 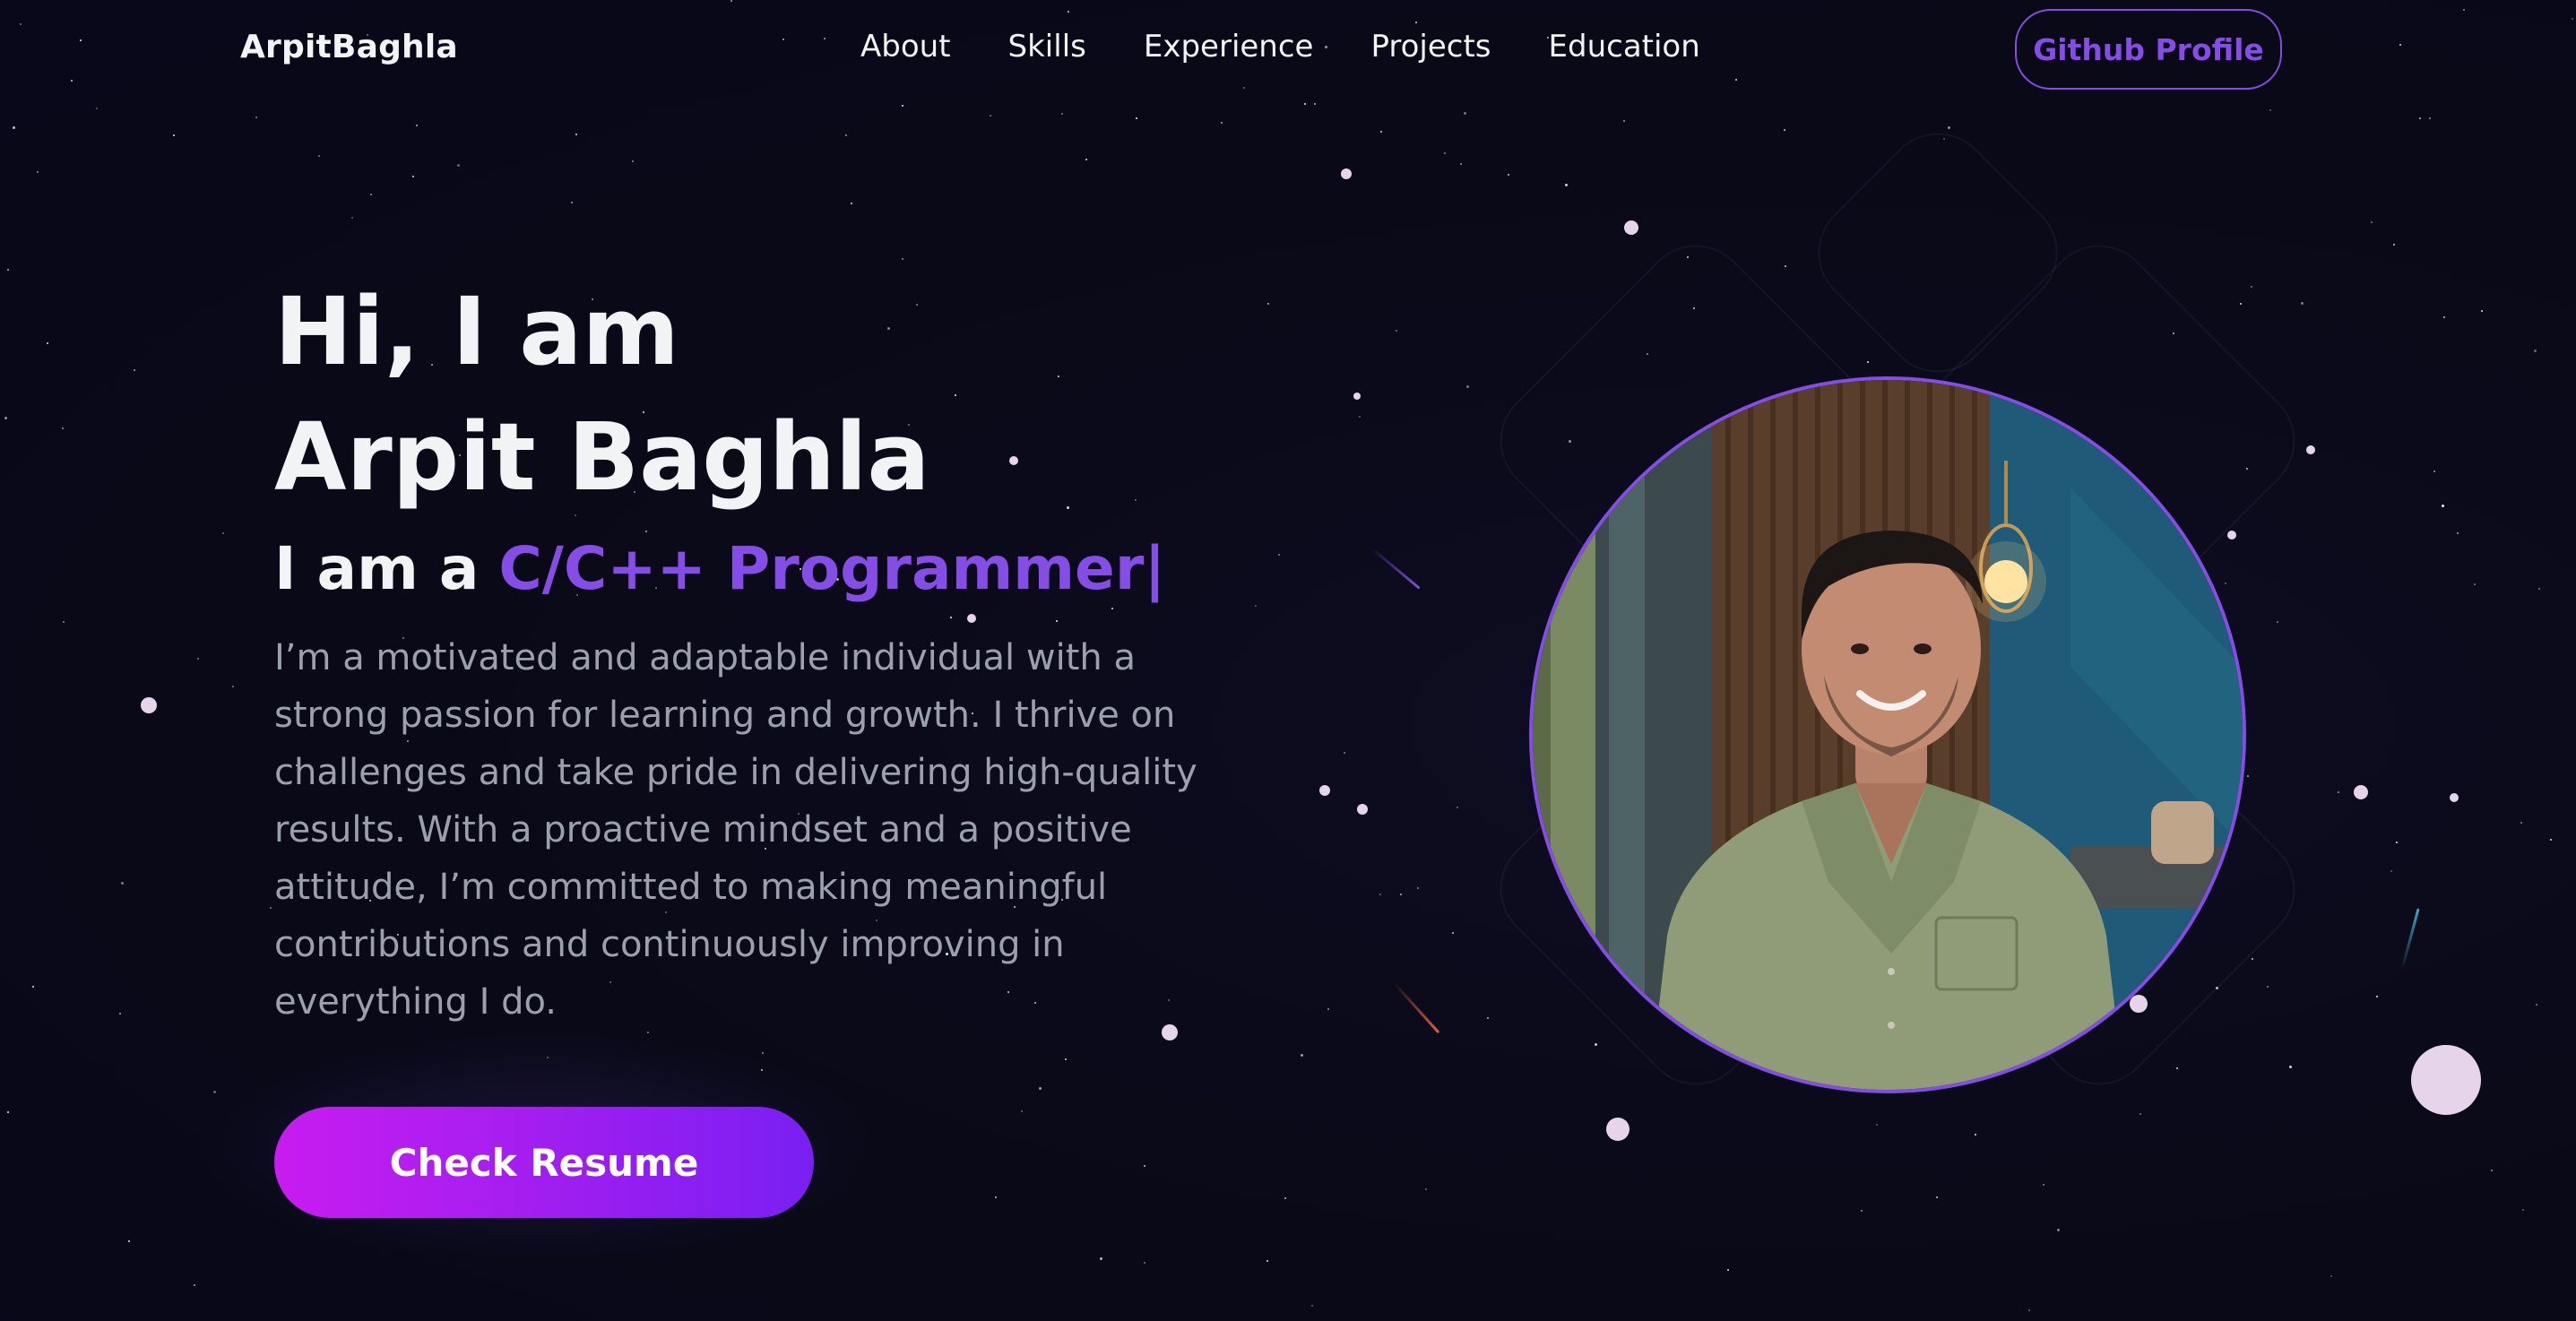 I want to click on subtitle-prefix: I am a, so click(x=377, y=568).